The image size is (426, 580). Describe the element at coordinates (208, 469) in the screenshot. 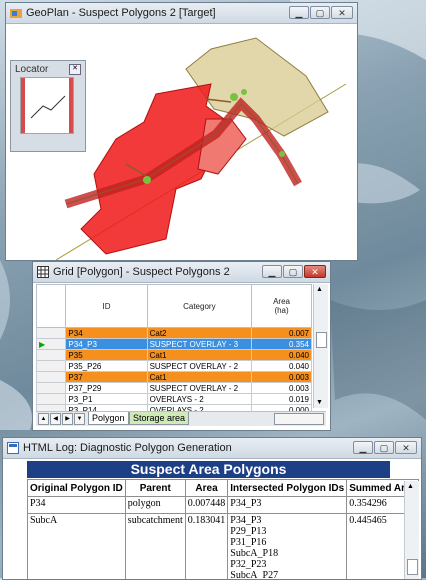

I see `log-banner: Suspect Area Polygons` at that location.